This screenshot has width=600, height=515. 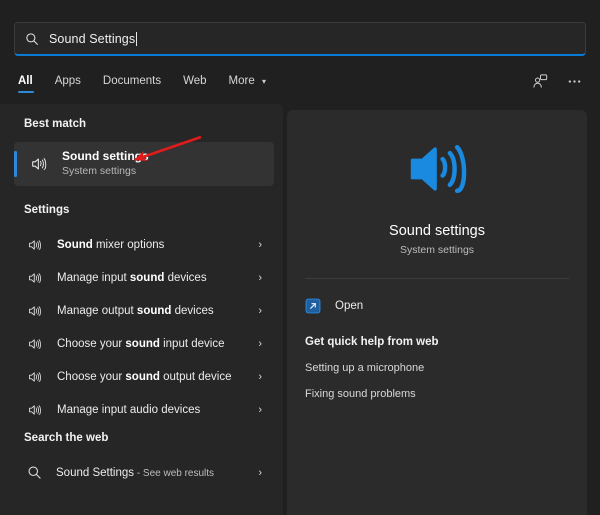 What do you see at coordinates (300, 39) in the screenshot?
I see `search-input: Sound Settings` at bounding box center [300, 39].